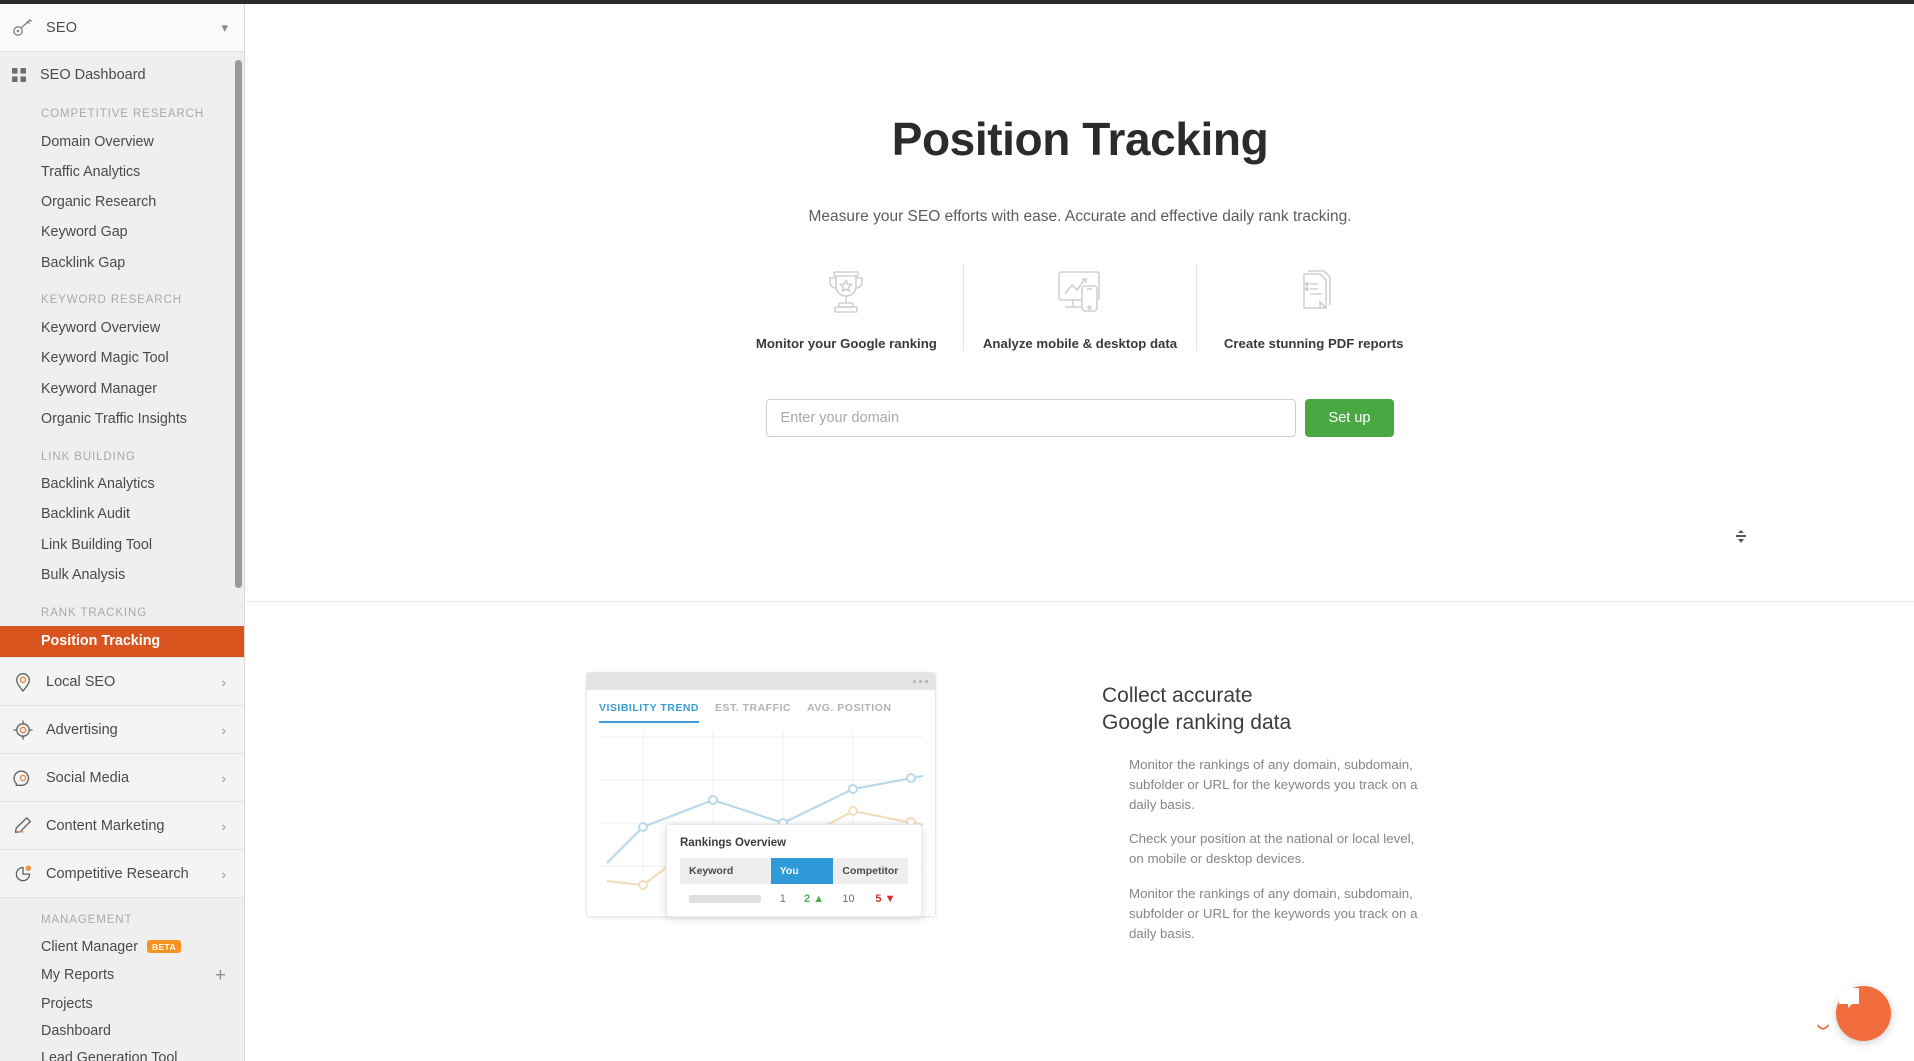 The height and width of the screenshot is (1061, 1914). I want to click on sidebar-item-backlink-audit: Backlink Audit, so click(122, 515).